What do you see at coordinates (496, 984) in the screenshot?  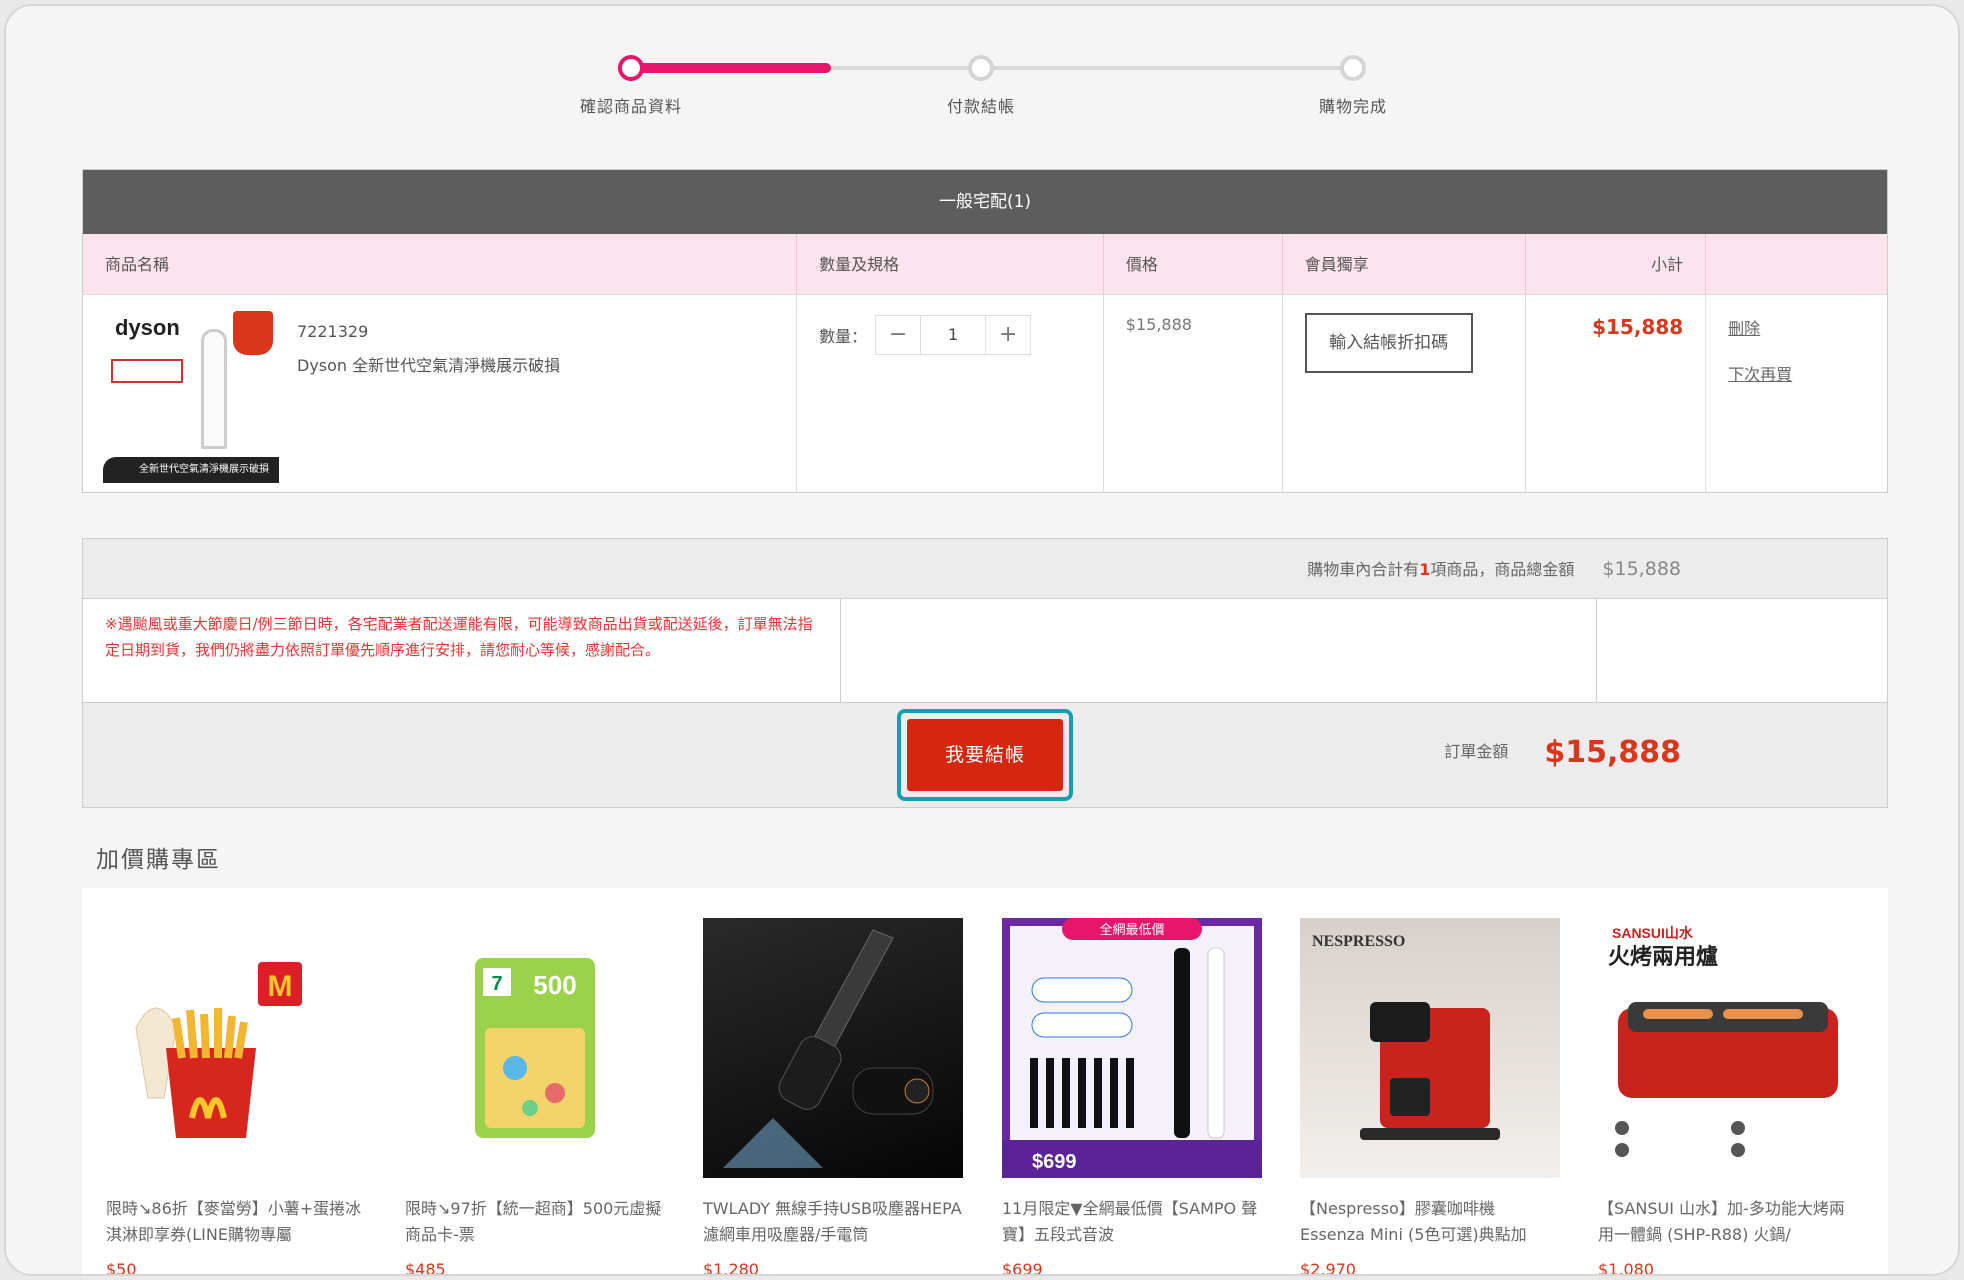 I see `svg-text: 7` at bounding box center [496, 984].